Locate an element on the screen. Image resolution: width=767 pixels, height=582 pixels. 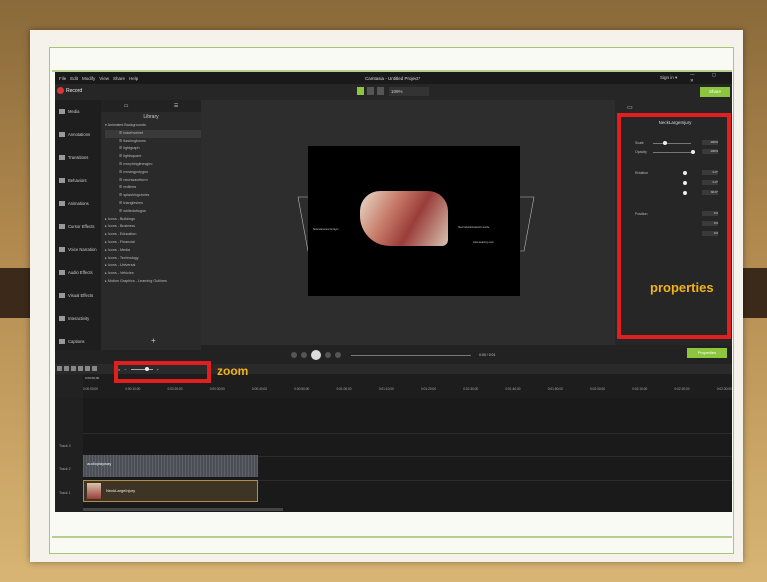
ruler-tick-label: 0:02:10;00 is located at coordinates (640, 389).